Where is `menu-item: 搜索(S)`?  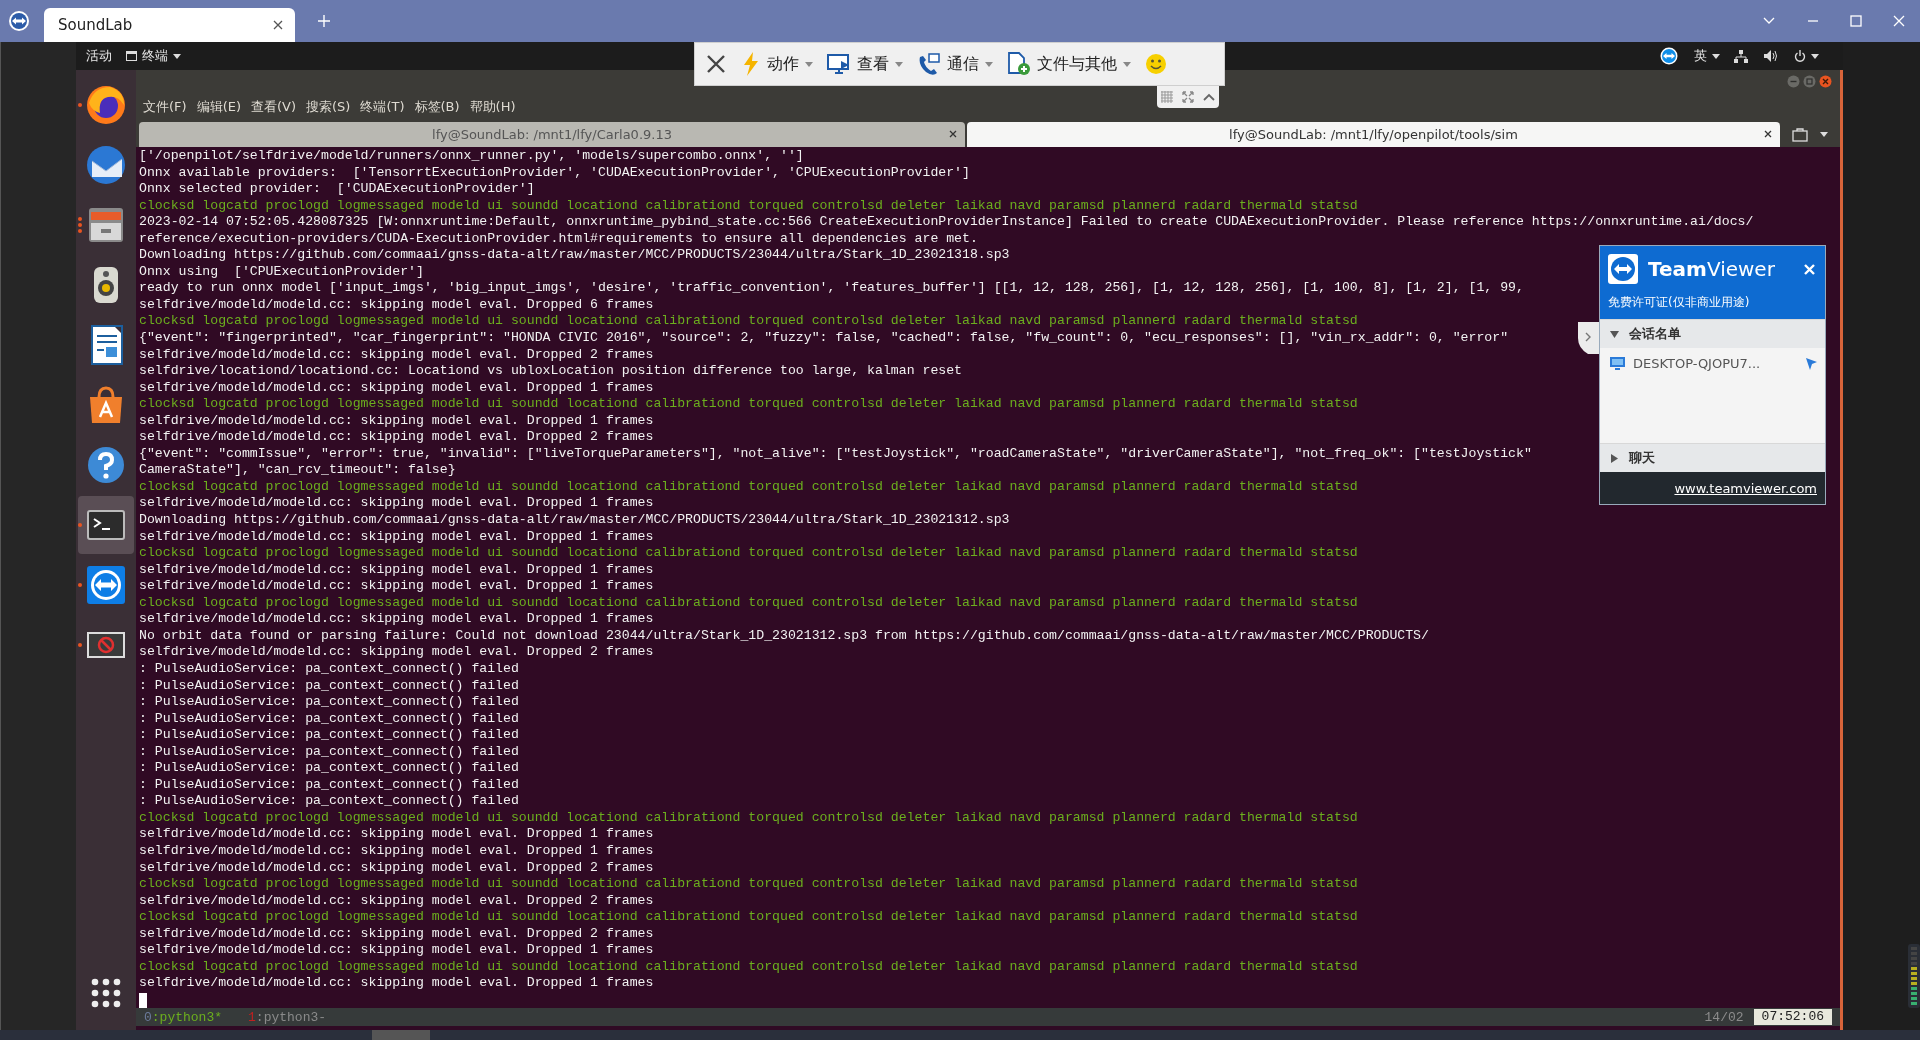 menu-item: 搜索(S) is located at coordinates (328, 107).